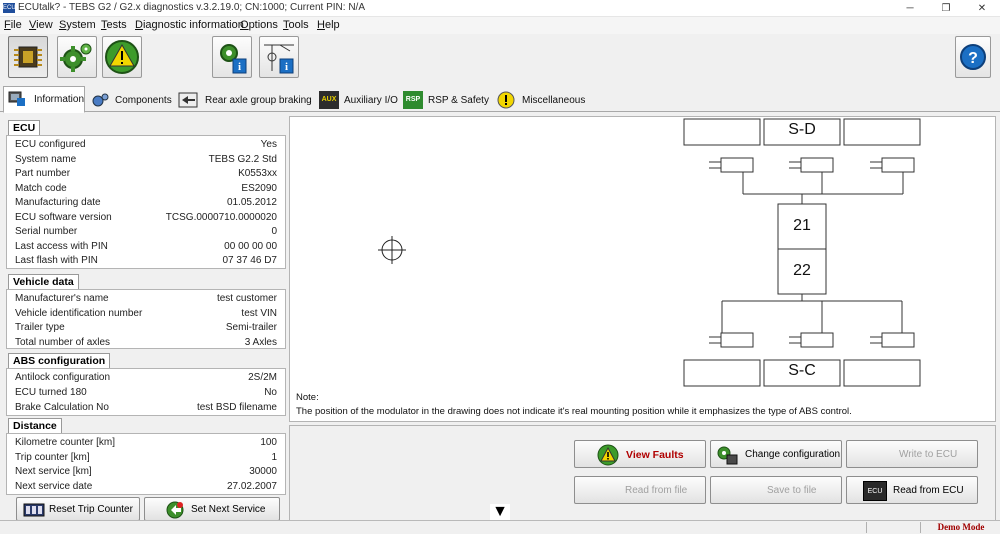  What do you see at coordinates (228, 509) in the screenshot?
I see `set-next-service-label: Set Next Service` at bounding box center [228, 509].